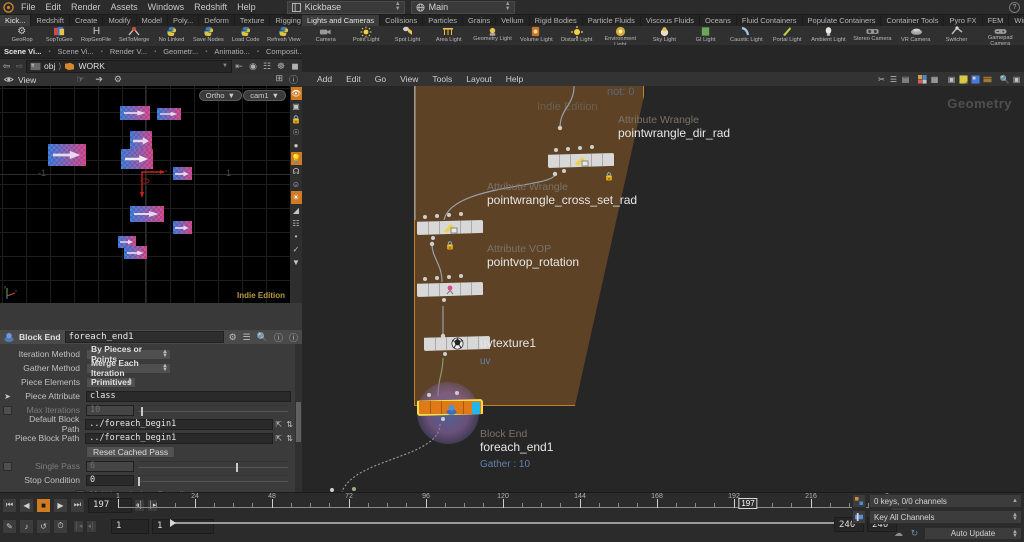 The width and height of the screenshot is (1024, 542). What do you see at coordinates (289, 438) in the screenshot?
I see `node-jump-icon: ⇅` at bounding box center [289, 438].